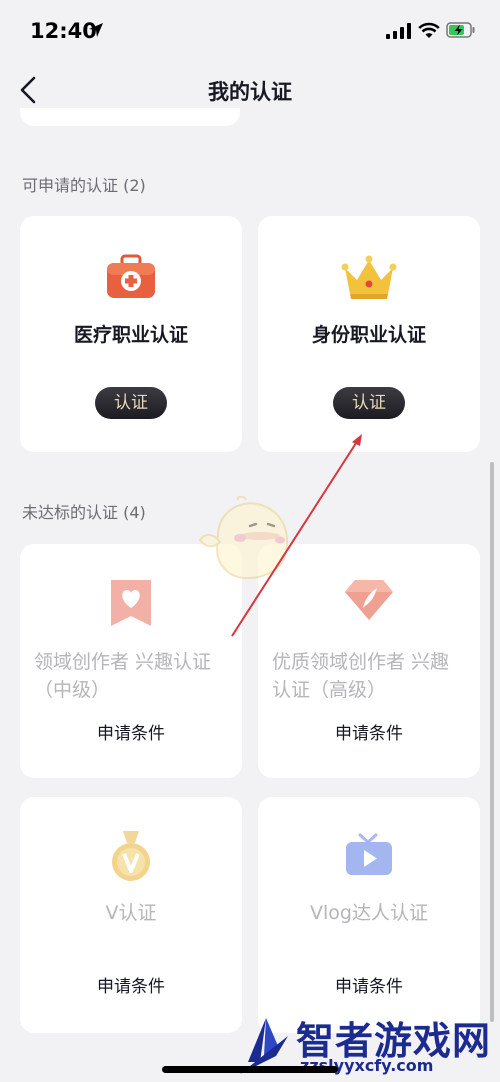 The height and width of the screenshot is (1082, 500). Describe the element at coordinates (131, 856) in the screenshot. I see `v-medal-icon` at that location.